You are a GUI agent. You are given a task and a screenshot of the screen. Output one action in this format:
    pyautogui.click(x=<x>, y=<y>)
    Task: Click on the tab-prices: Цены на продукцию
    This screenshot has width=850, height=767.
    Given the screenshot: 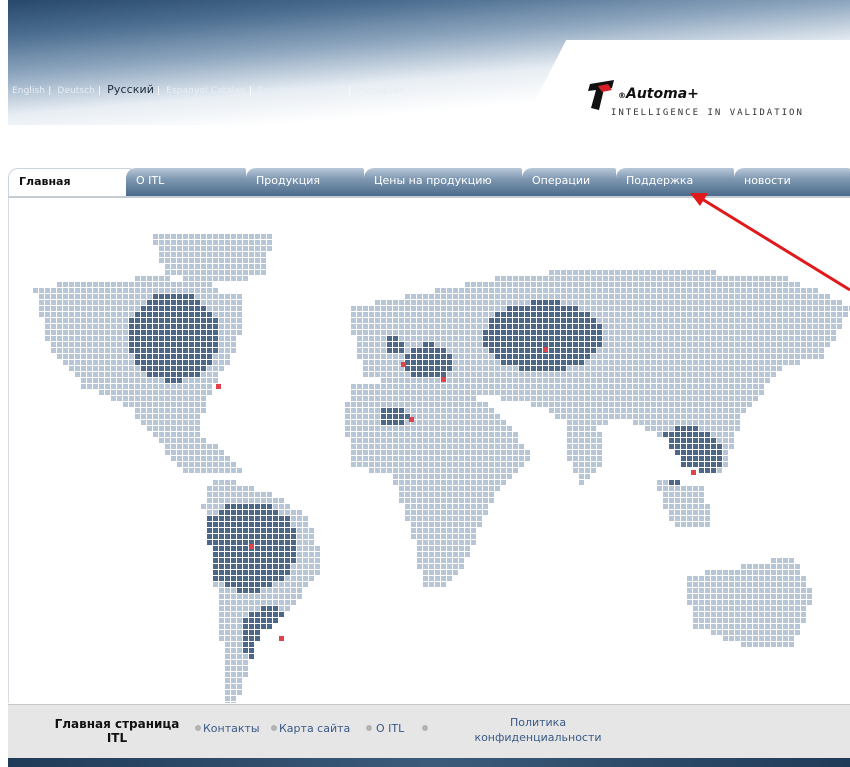 What is the action you would take?
    pyautogui.click(x=443, y=182)
    